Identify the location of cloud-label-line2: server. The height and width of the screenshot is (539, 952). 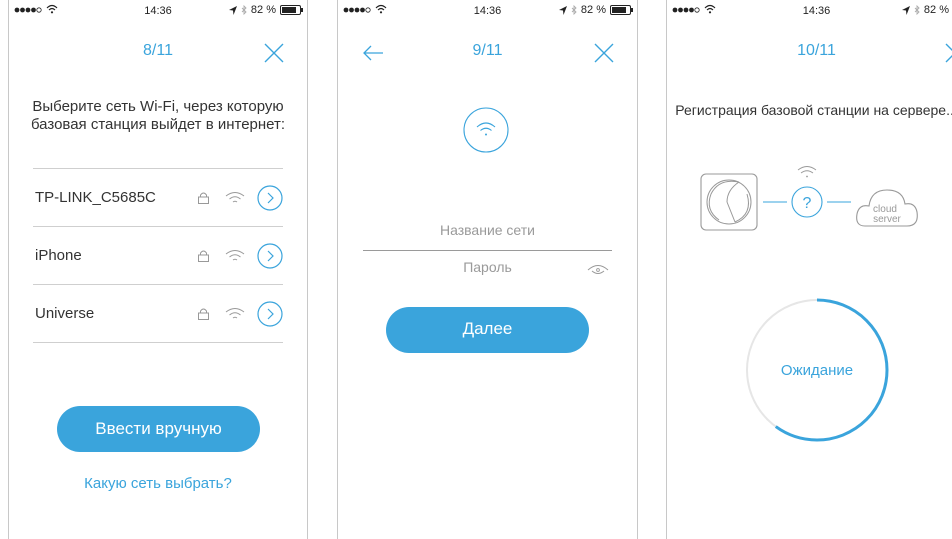
(887, 219).